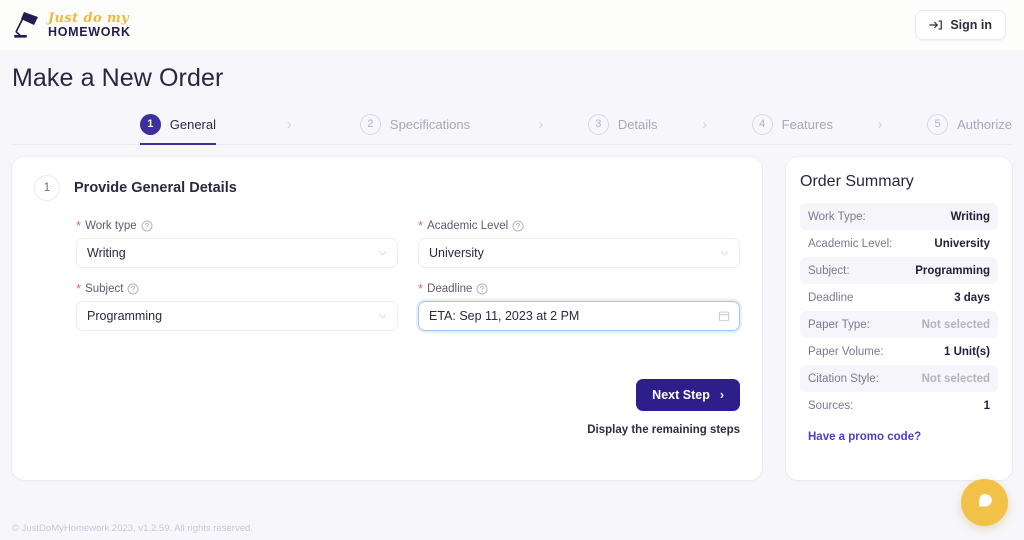 Image resolution: width=1024 pixels, height=540 pixels. What do you see at coordinates (971, 25) in the screenshot?
I see `sign-in-label: Sign in` at bounding box center [971, 25].